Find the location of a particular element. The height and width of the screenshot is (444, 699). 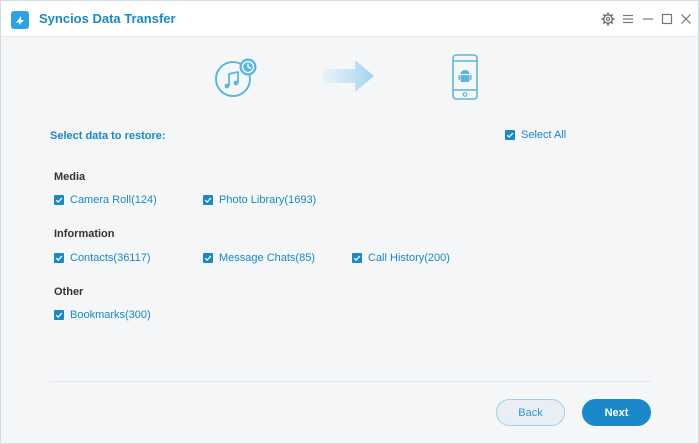

category-media-title: Media is located at coordinates (70, 177).